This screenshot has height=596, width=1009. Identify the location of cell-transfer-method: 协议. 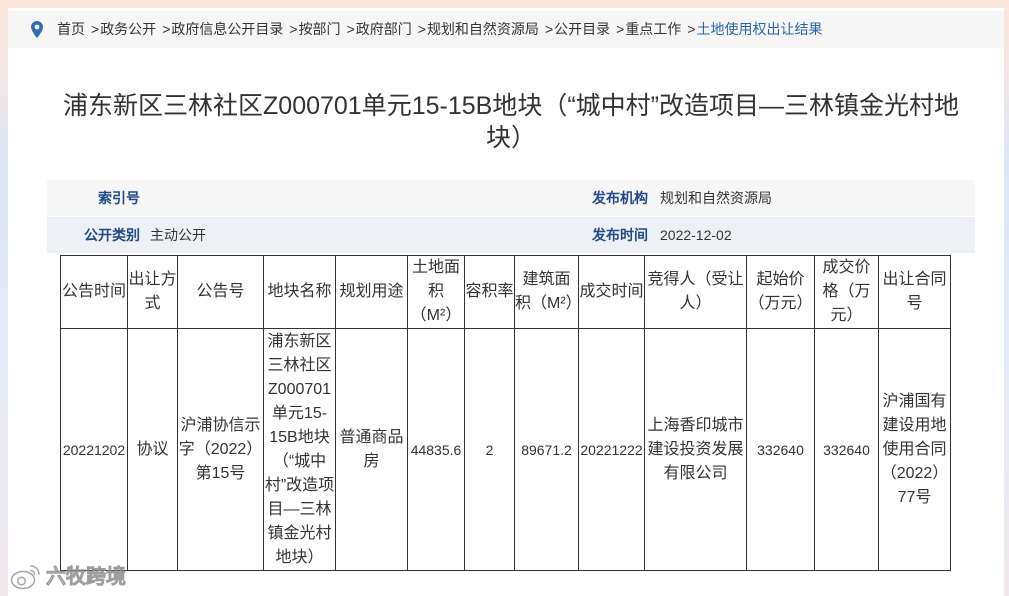
(152, 449).